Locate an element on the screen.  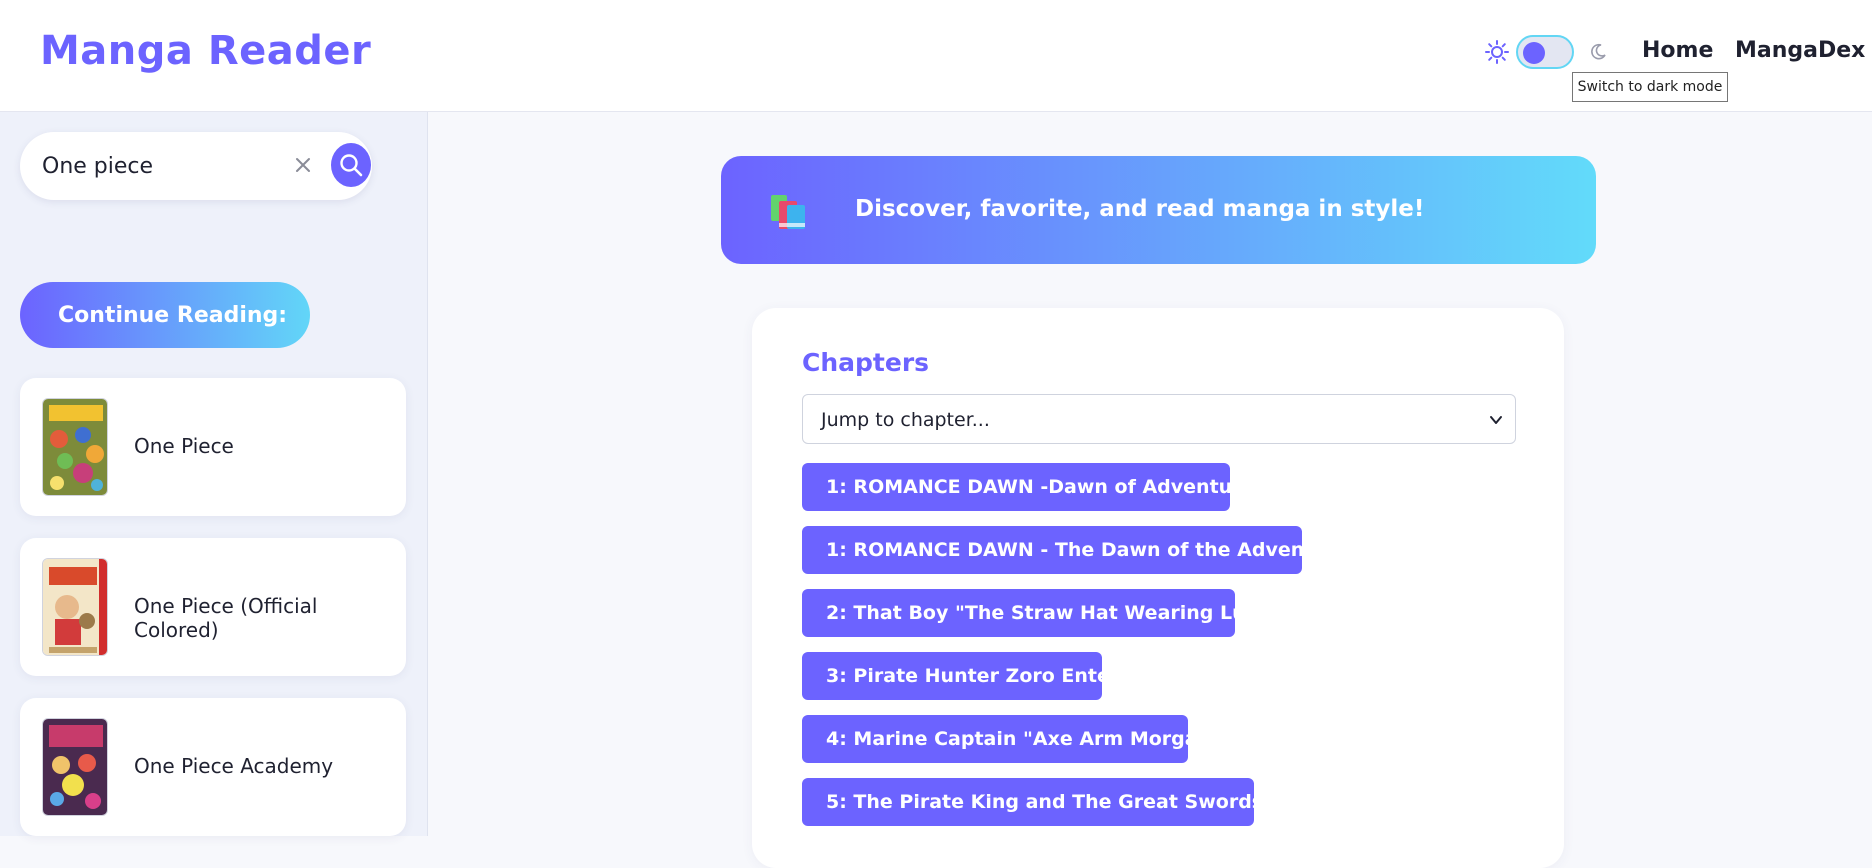
chevron-down-icon is located at coordinates (1496, 420).